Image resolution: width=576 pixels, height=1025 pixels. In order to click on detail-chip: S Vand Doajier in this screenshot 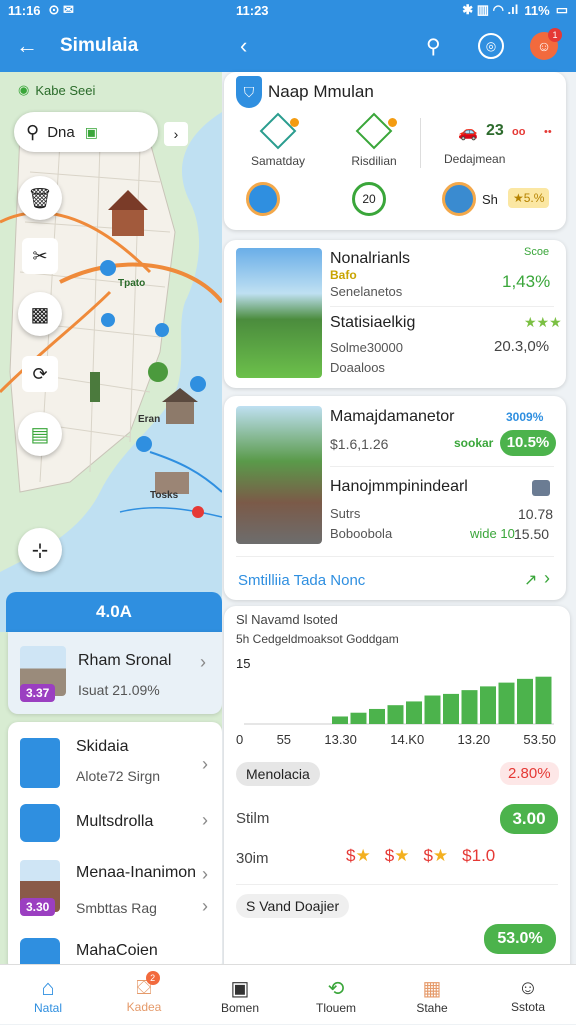, I will do `click(293, 906)`.